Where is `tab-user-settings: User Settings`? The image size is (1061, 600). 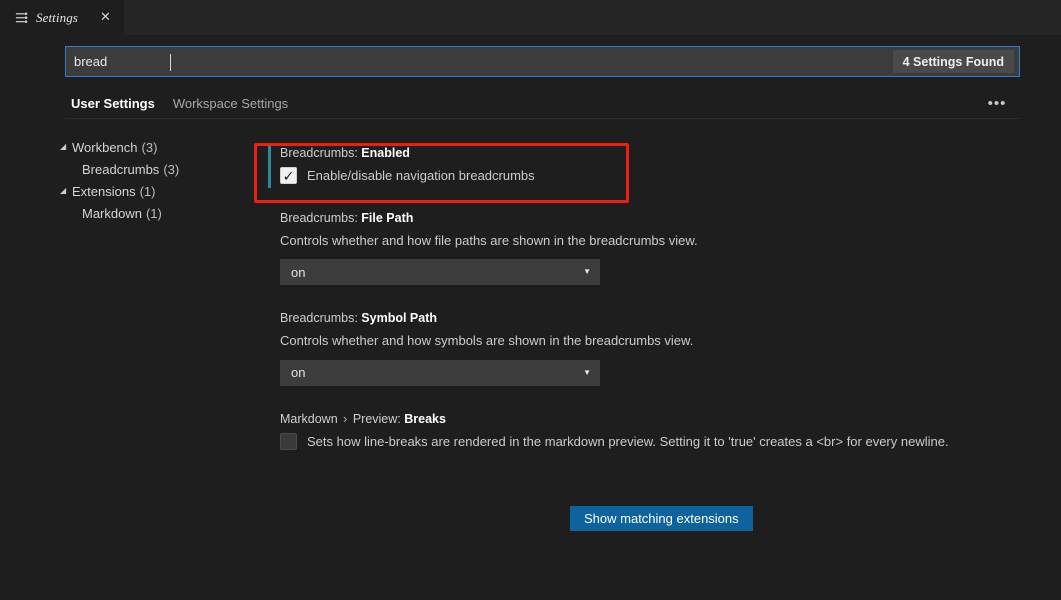 tab-user-settings: User Settings is located at coordinates (116, 107).